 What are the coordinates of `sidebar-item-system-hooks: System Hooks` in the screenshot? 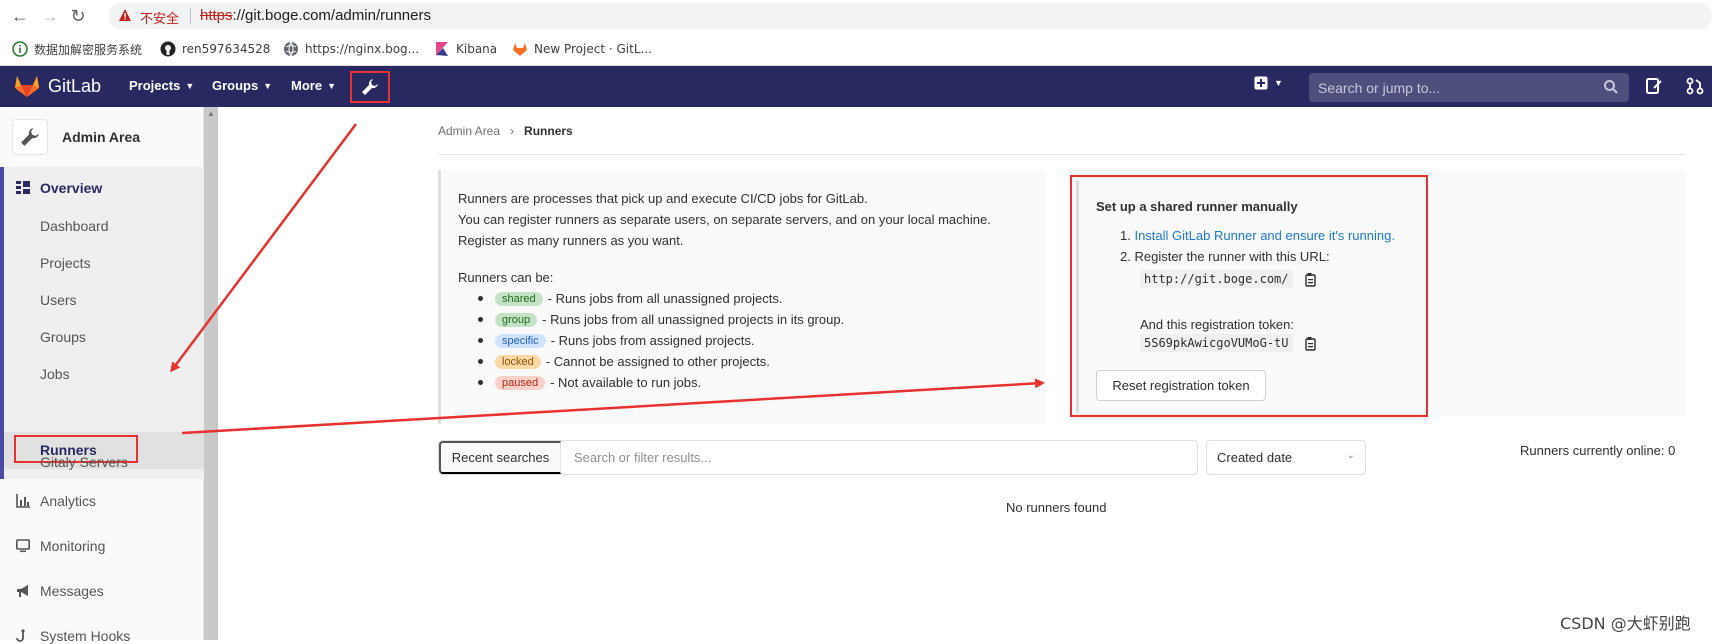 It's located at (73, 636).